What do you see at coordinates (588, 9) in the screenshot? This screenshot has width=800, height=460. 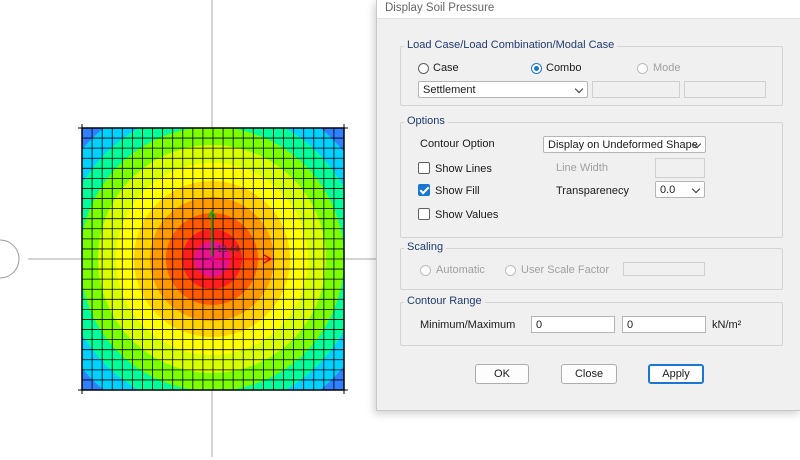 I see `dialog-titlebar: Display Soil Pressure` at bounding box center [588, 9].